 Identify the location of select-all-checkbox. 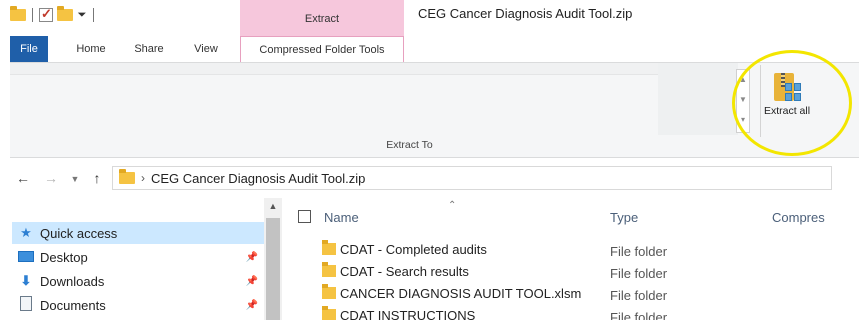
(304, 216).